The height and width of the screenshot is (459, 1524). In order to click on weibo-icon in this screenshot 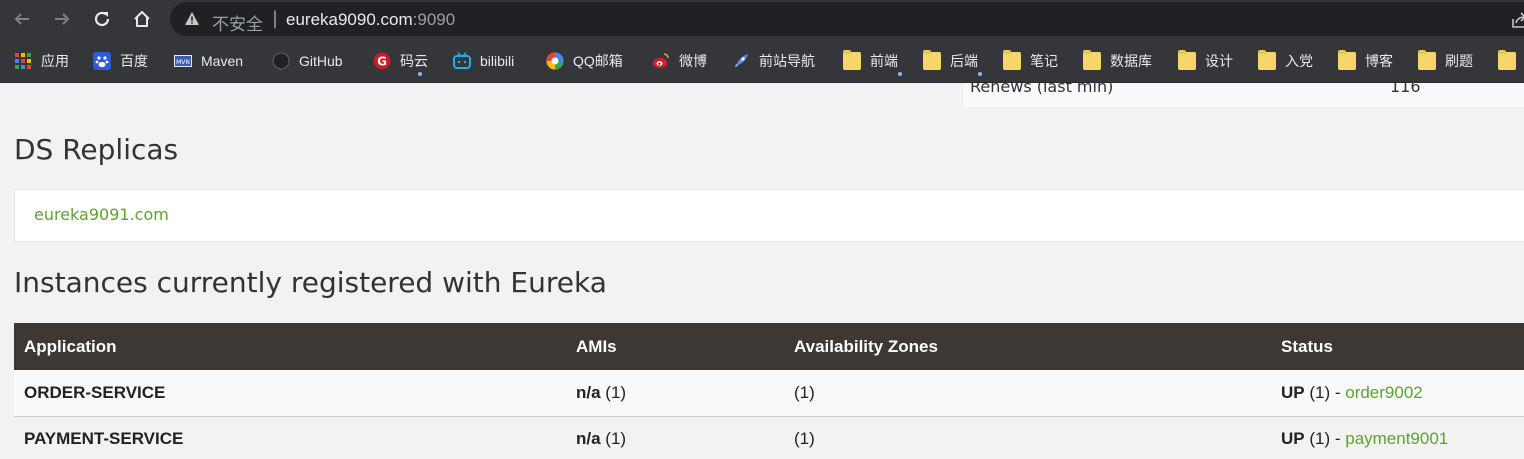, I will do `click(661, 60)`.